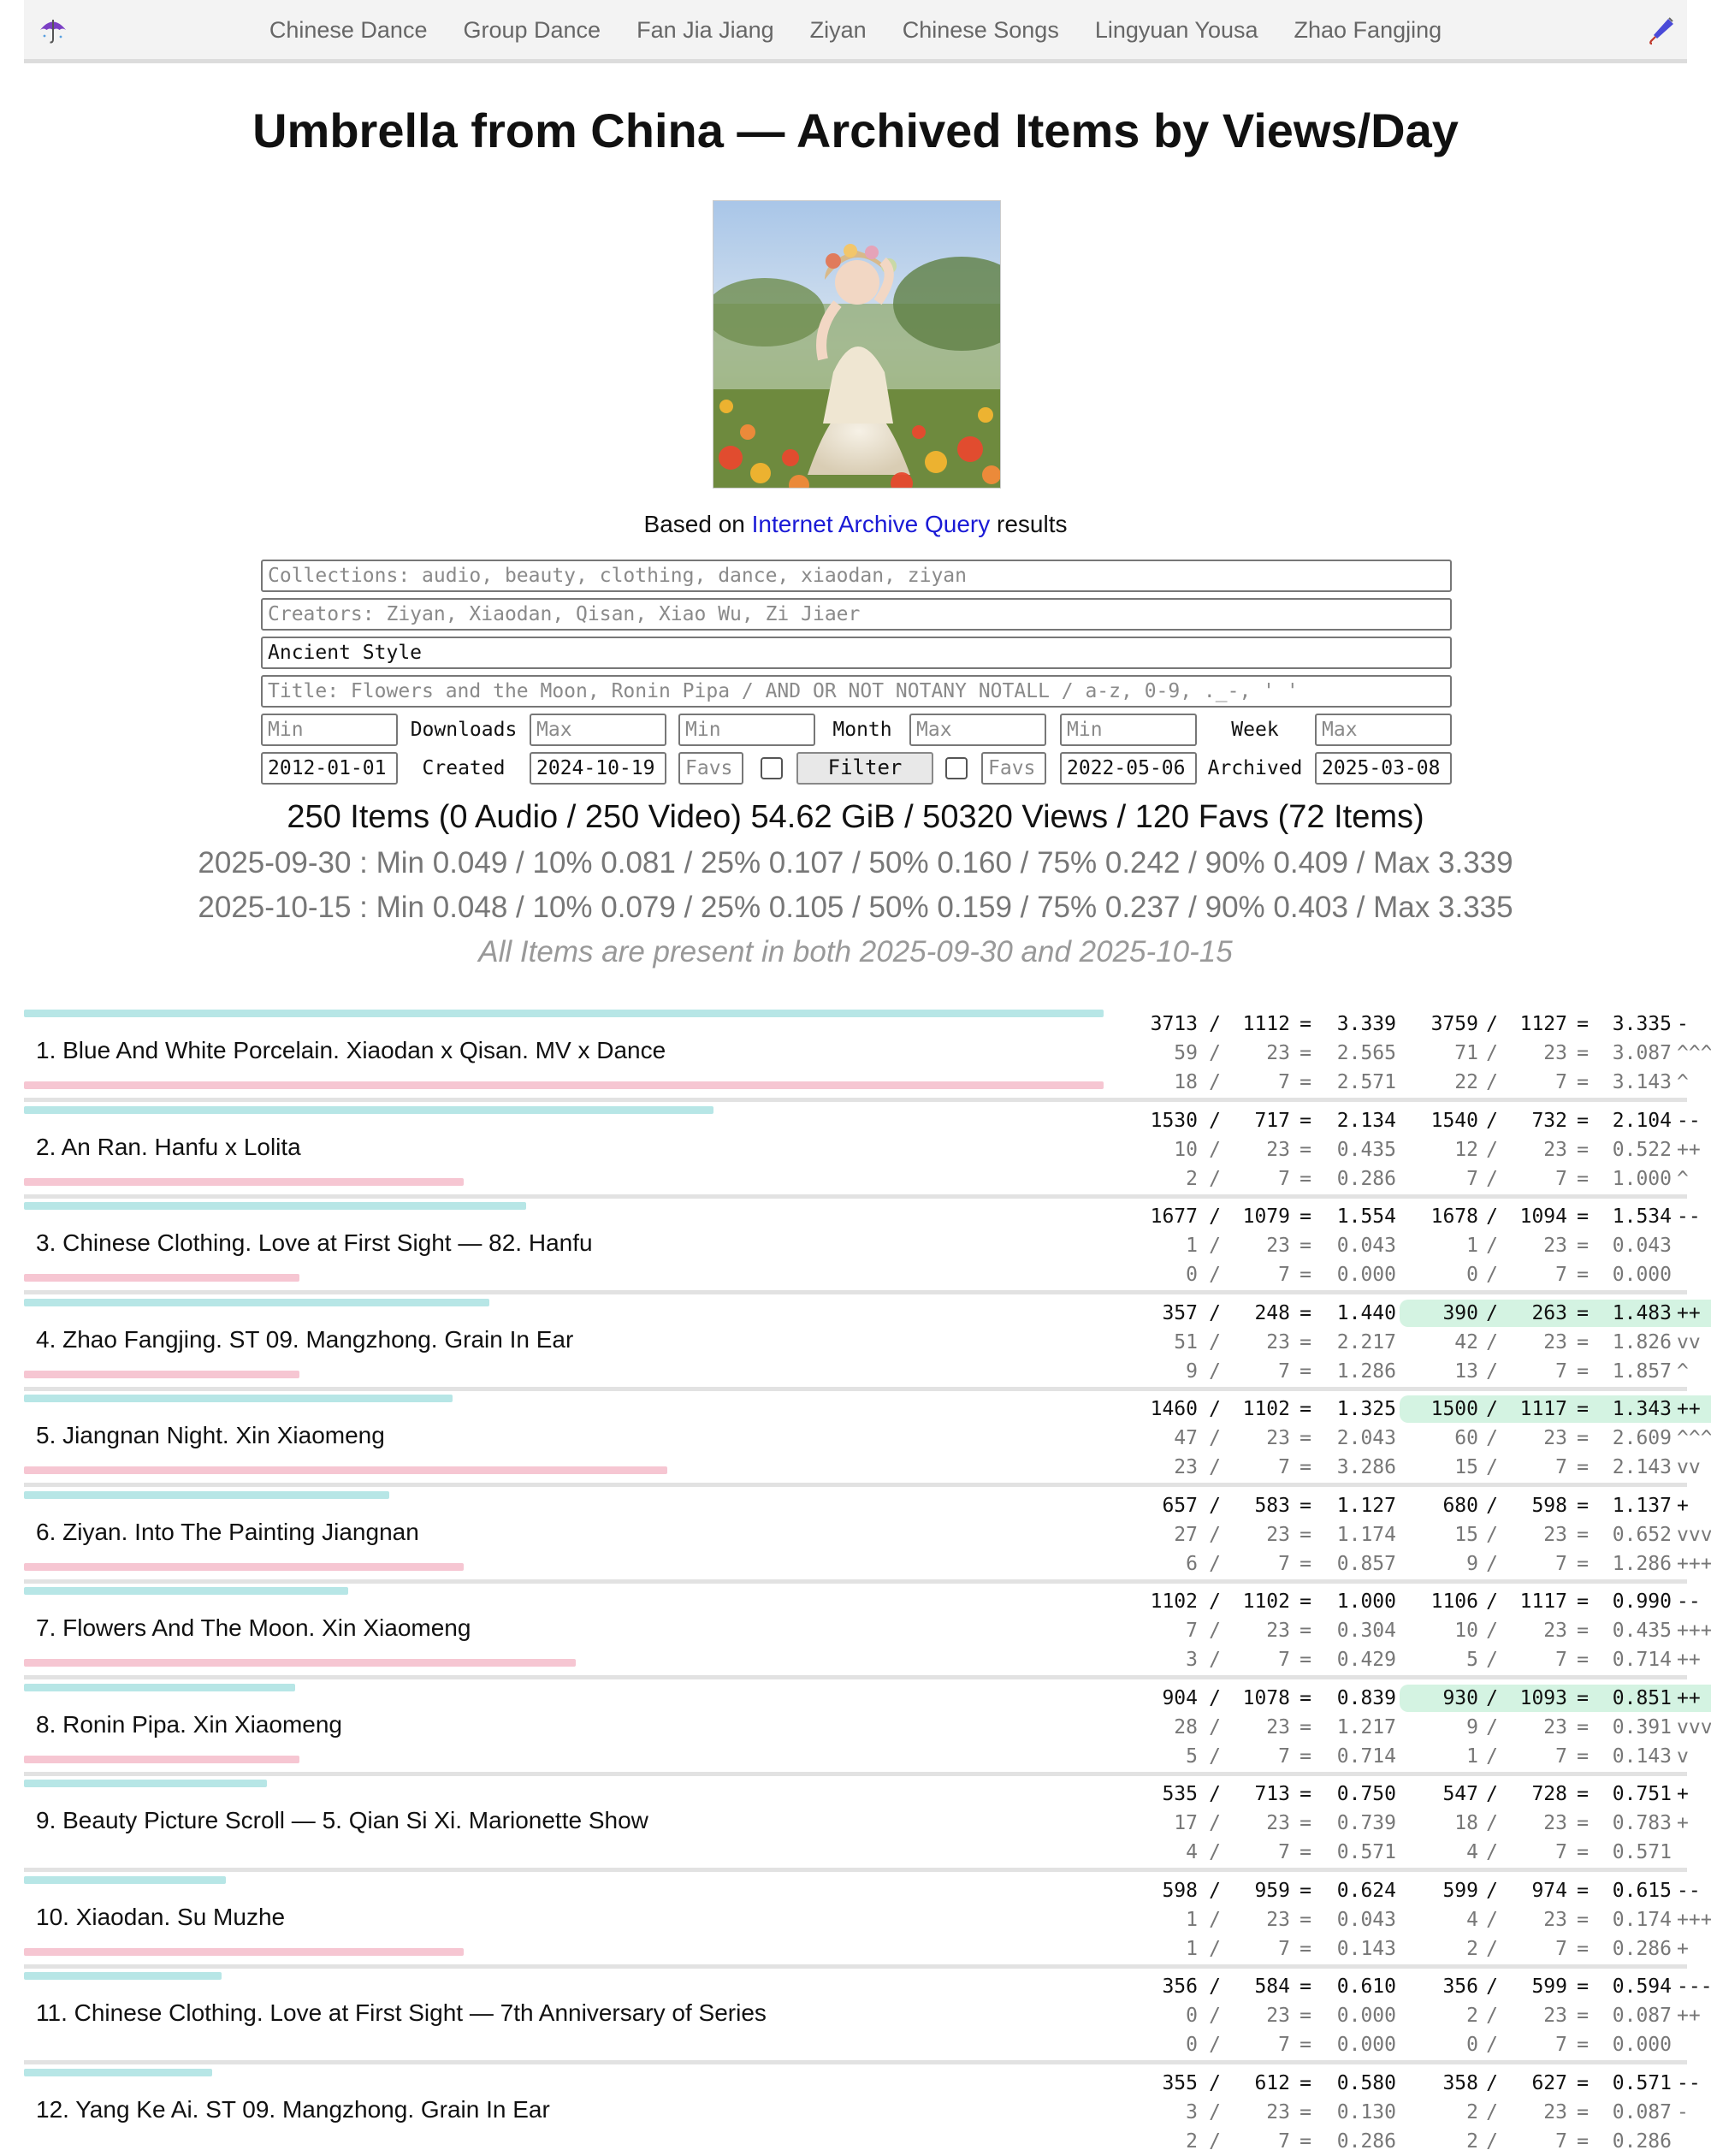  I want to click on rate-new: 0.000, so click(1642, 1275).